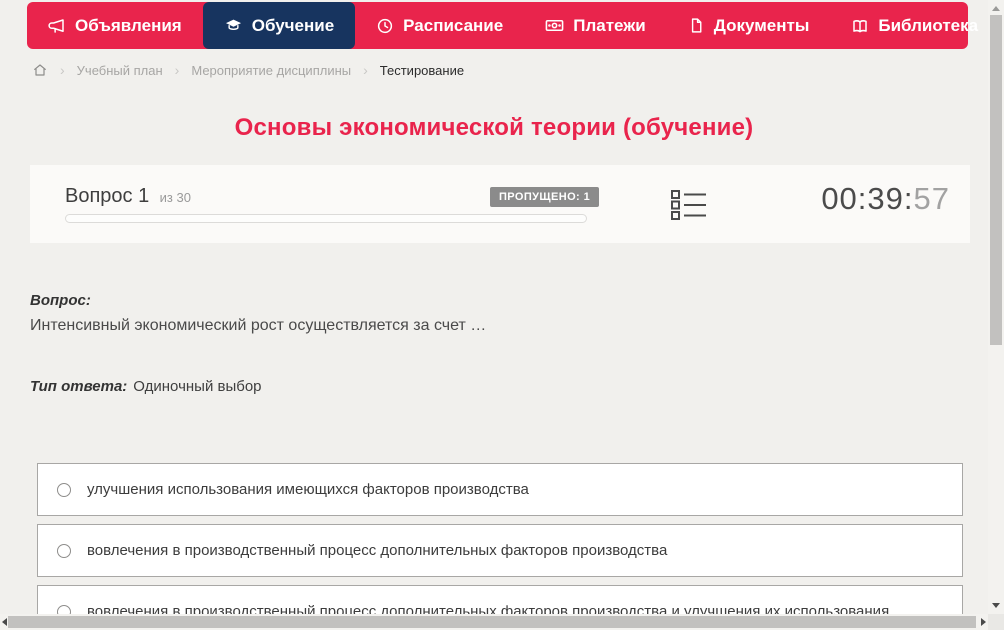 This screenshot has width=1004, height=630. Describe the element at coordinates (931, 198) in the screenshot. I see `timer-seconds: 57` at that location.